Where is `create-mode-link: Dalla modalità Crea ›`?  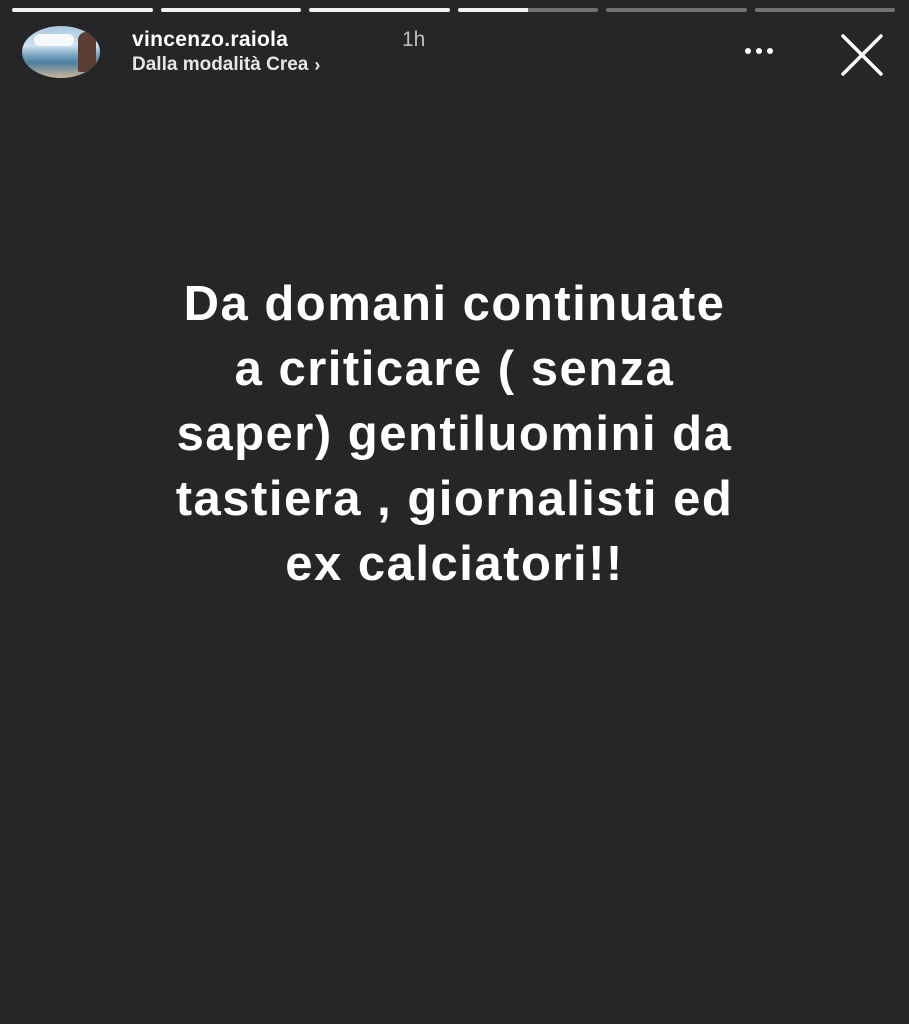
create-mode-link: Dalla modalità Crea › is located at coordinates (226, 65).